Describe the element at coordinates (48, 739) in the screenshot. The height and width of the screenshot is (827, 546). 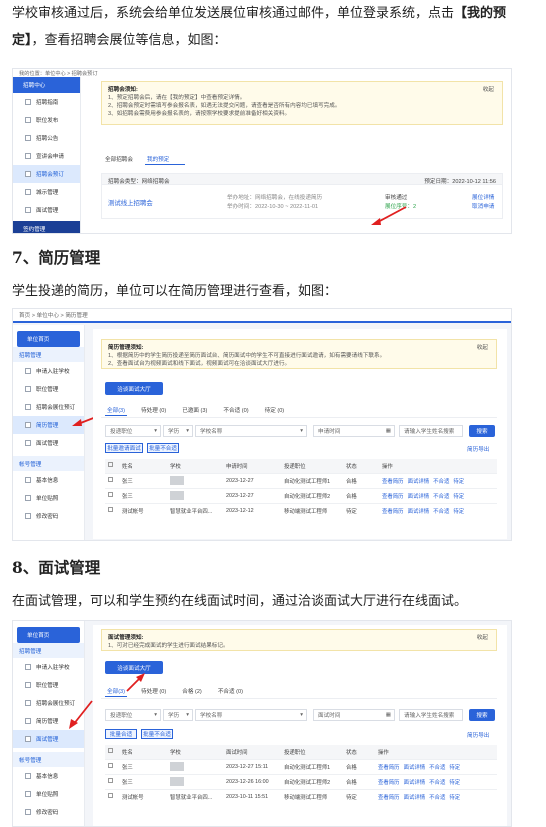
I see `sidebar-item-interview: 面试管理` at that location.